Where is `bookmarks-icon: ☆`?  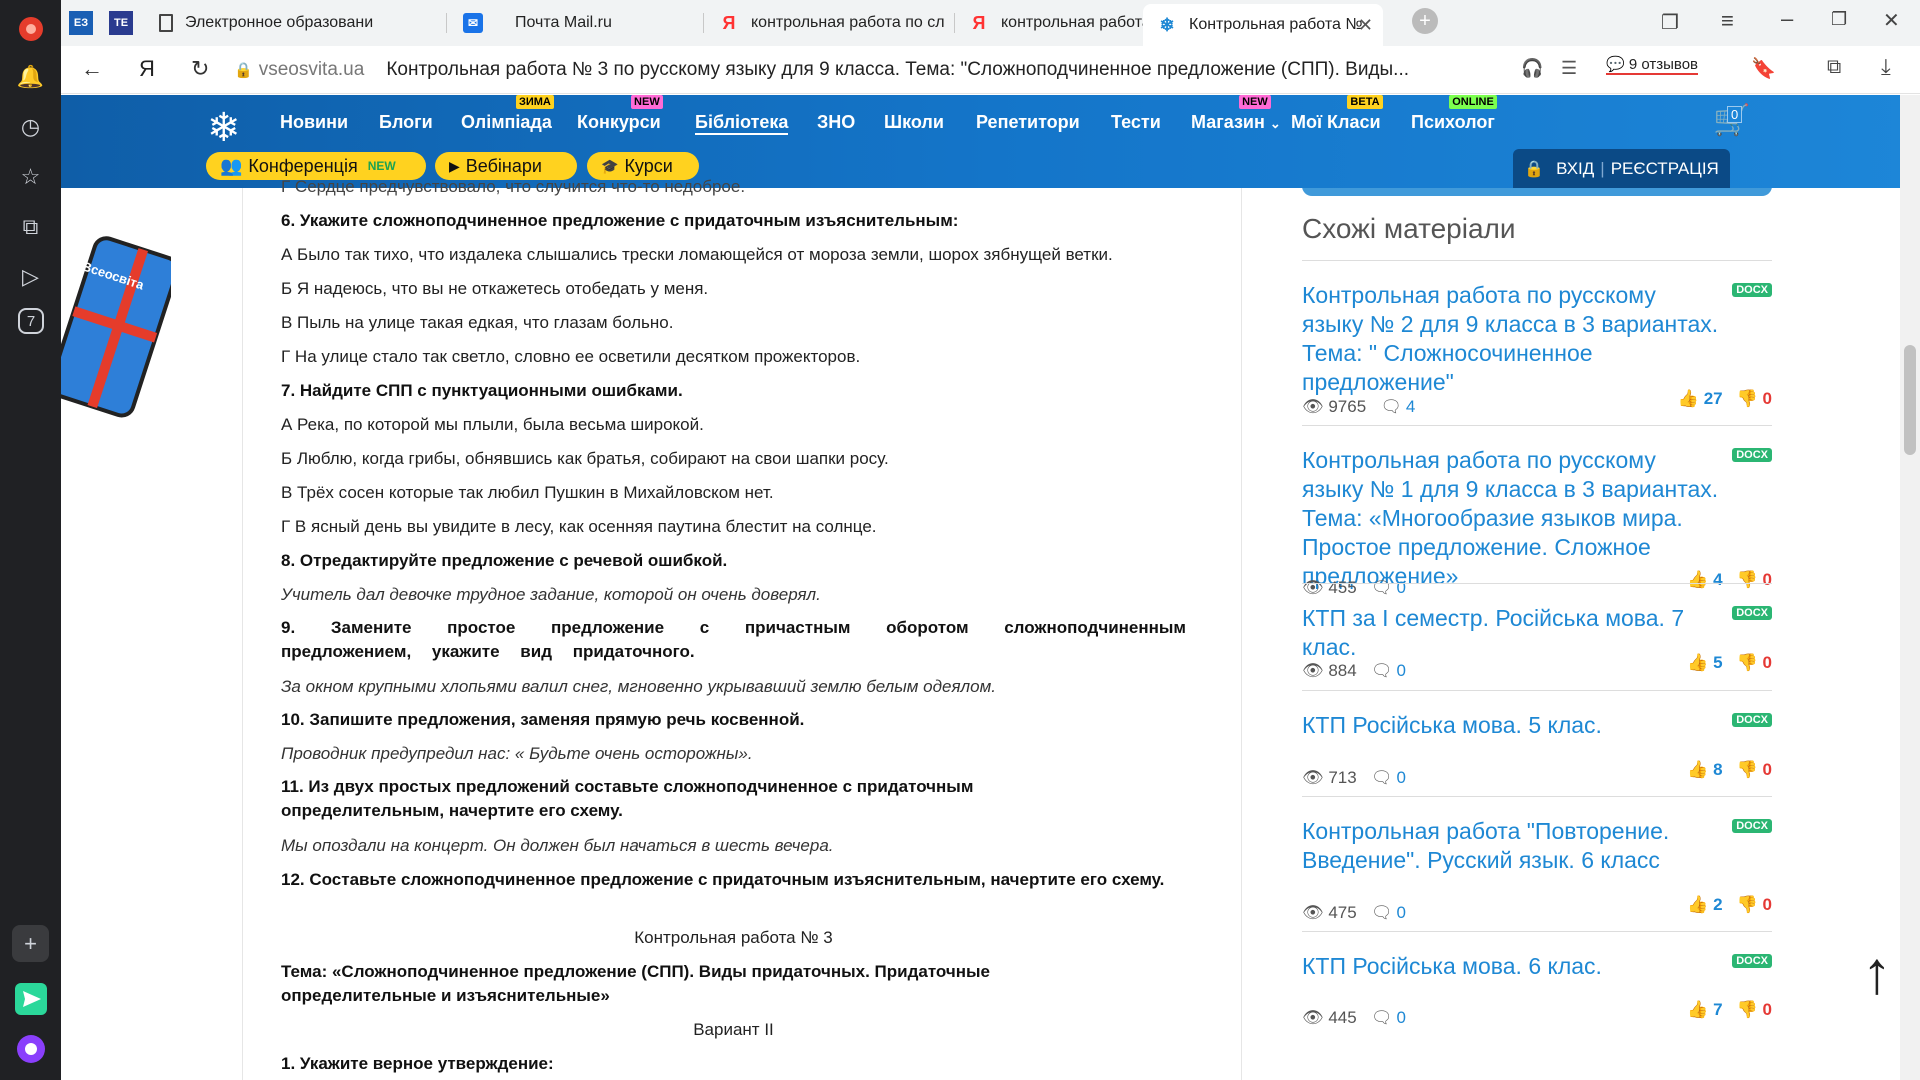
bookmarks-icon: ☆ is located at coordinates (30, 176).